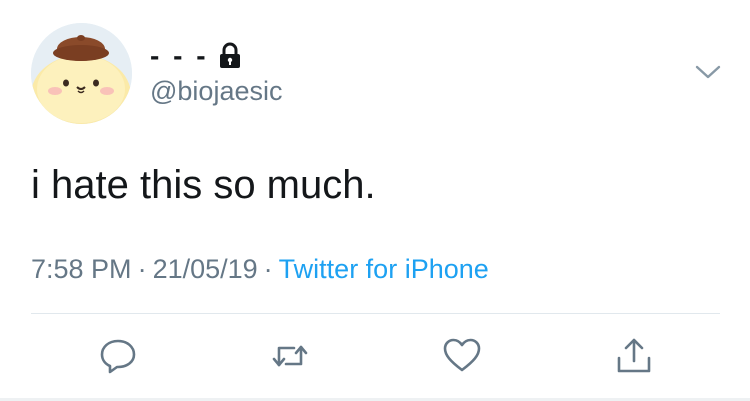 Image resolution: width=750 pixels, height=401 pixels. I want to click on display-name-text: - - -, so click(179, 55).